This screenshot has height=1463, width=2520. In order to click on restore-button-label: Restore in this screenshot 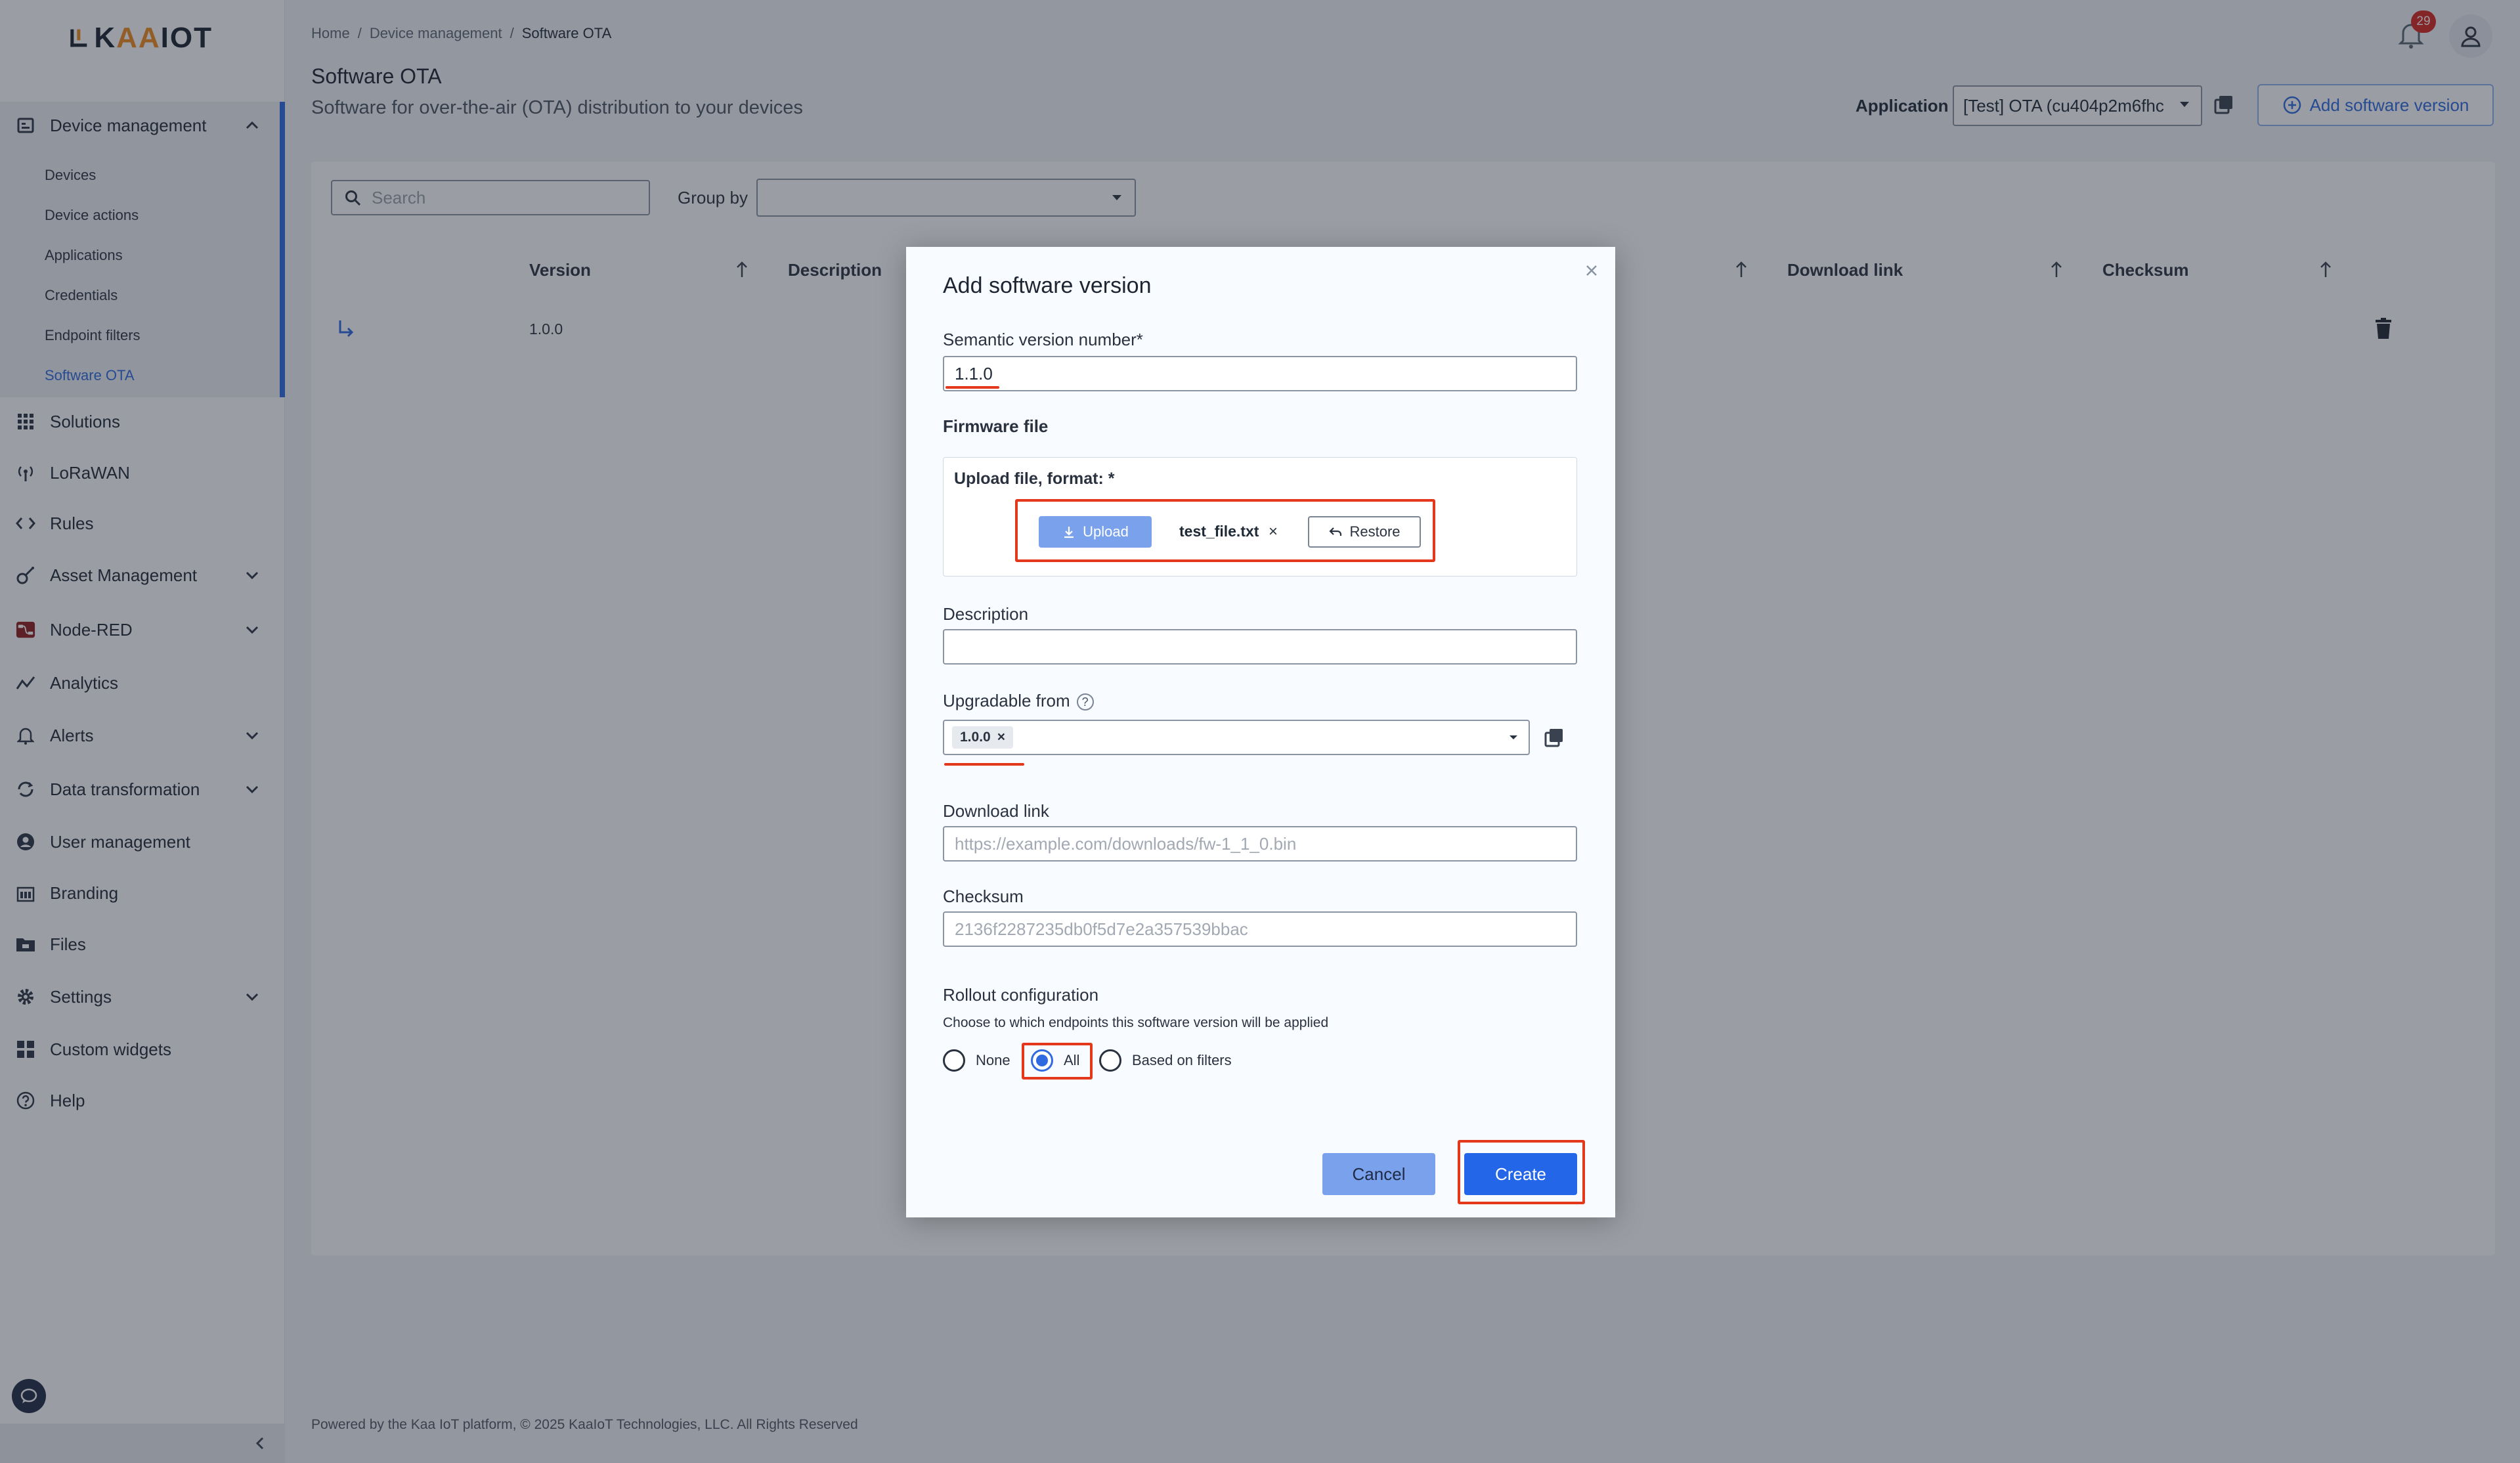, I will do `click(1375, 531)`.